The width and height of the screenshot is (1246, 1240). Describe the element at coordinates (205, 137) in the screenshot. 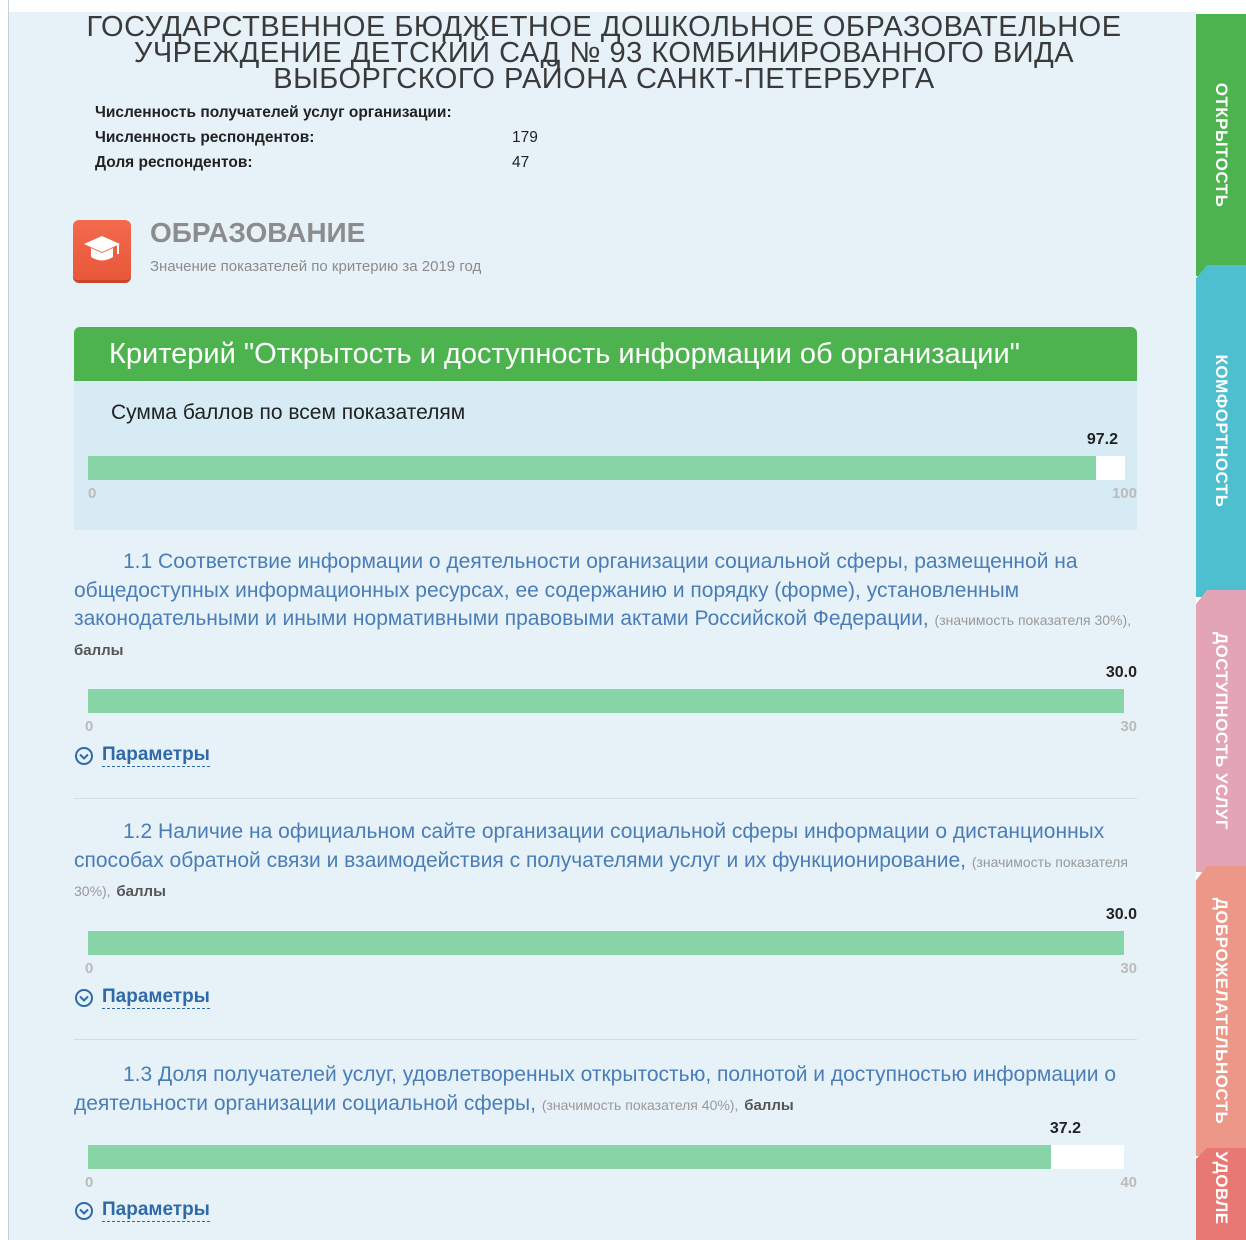

I see `stat-label: Численность респондентов:` at that location.